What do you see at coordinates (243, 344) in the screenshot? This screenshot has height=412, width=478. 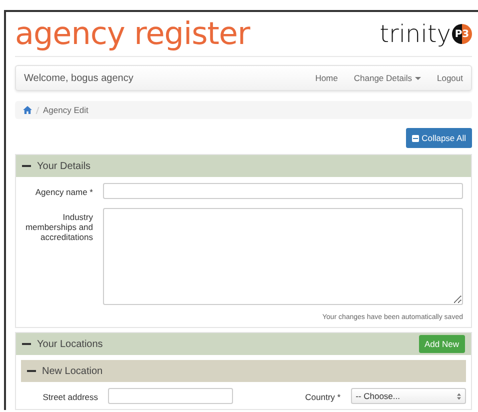 I see `panel-header: Your Locations Add New` at bounding box center [243, 344].